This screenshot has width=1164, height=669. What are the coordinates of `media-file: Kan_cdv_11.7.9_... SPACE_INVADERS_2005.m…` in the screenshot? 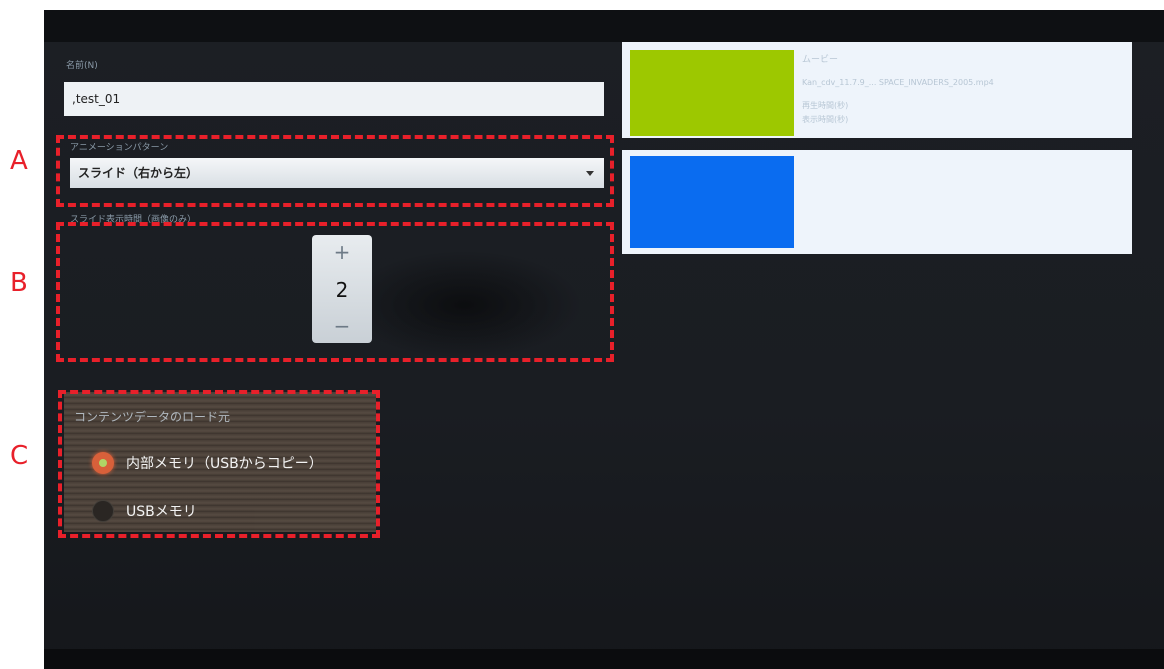 It's located at (898, 82).